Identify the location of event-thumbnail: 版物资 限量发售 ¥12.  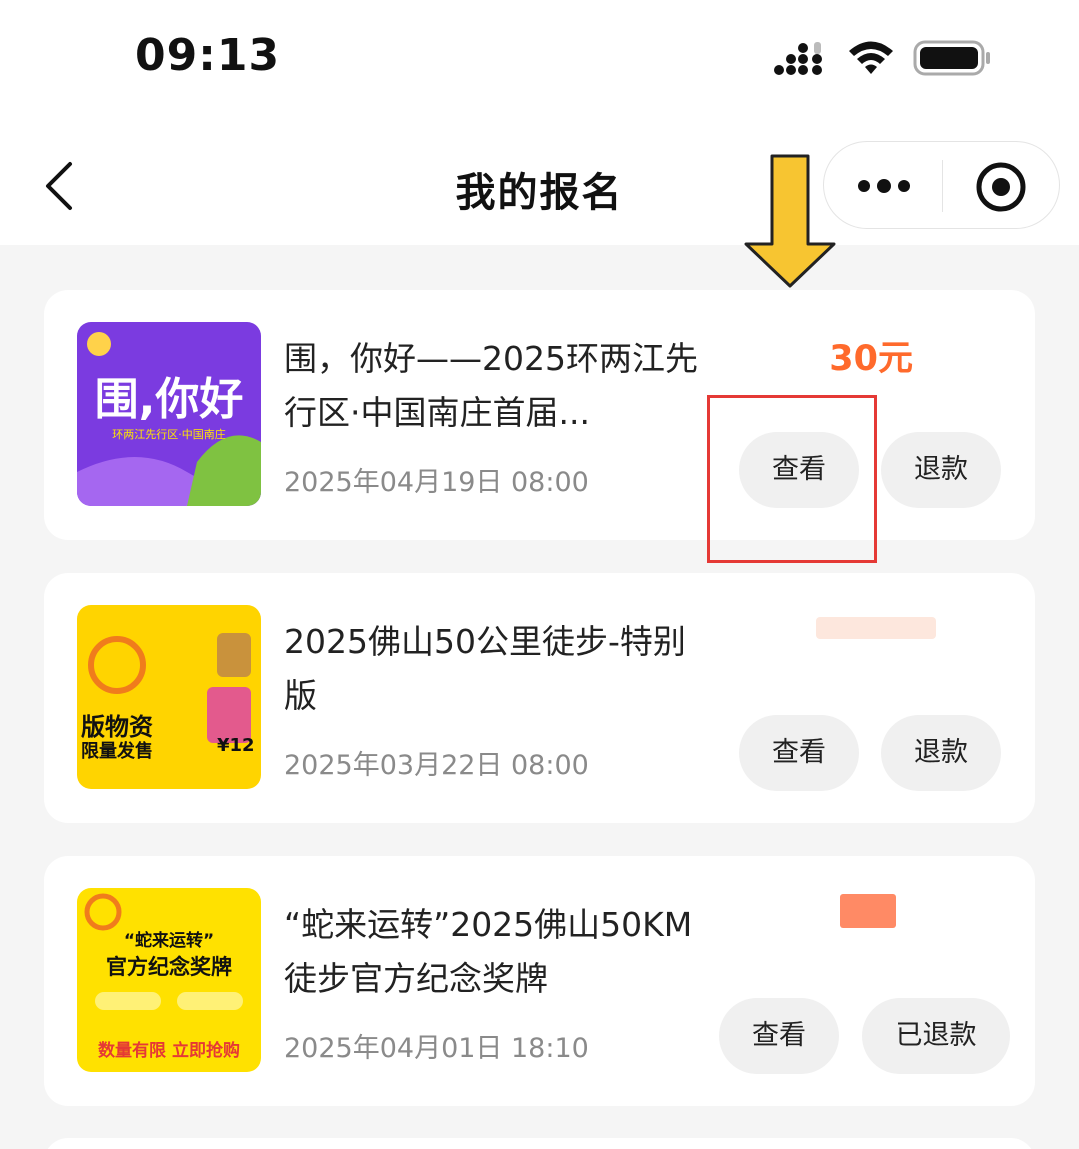
(169, 697).